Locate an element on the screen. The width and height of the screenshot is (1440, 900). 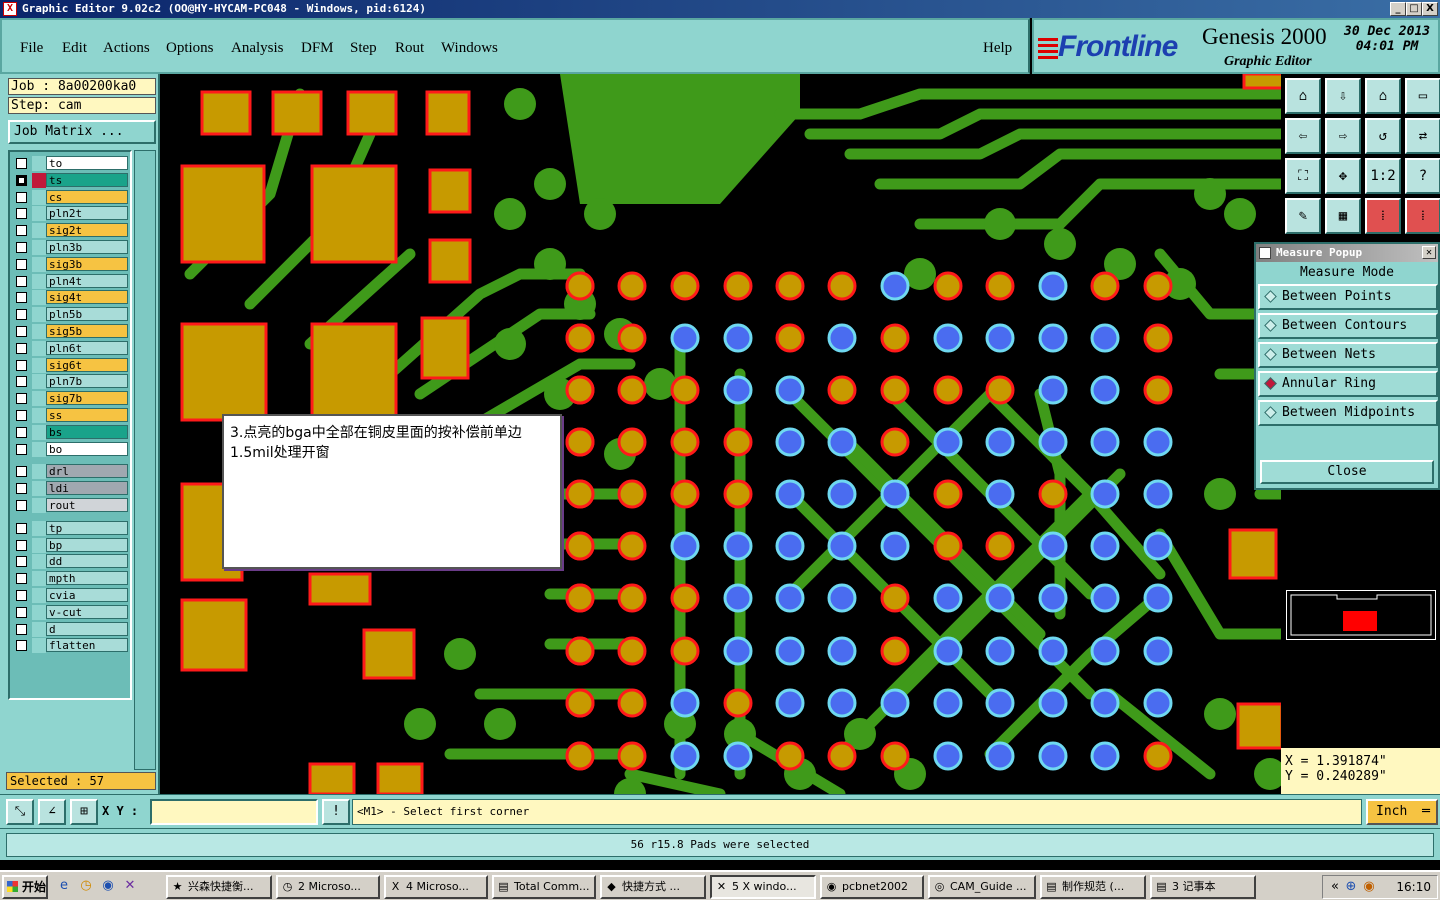
xy-input is located at coordinates (234, 812).